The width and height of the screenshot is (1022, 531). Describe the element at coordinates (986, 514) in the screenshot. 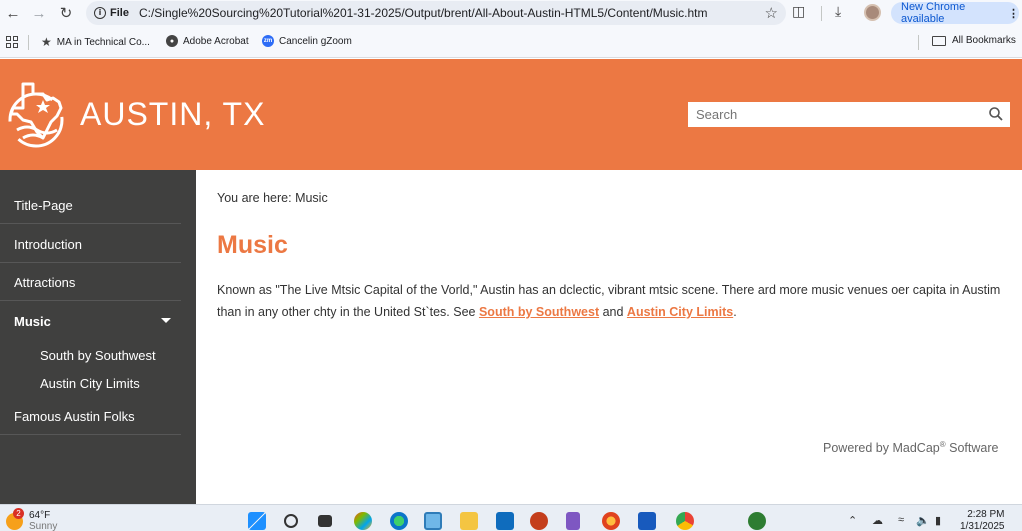

I see `clock-time: 2:28 PM` at that location.